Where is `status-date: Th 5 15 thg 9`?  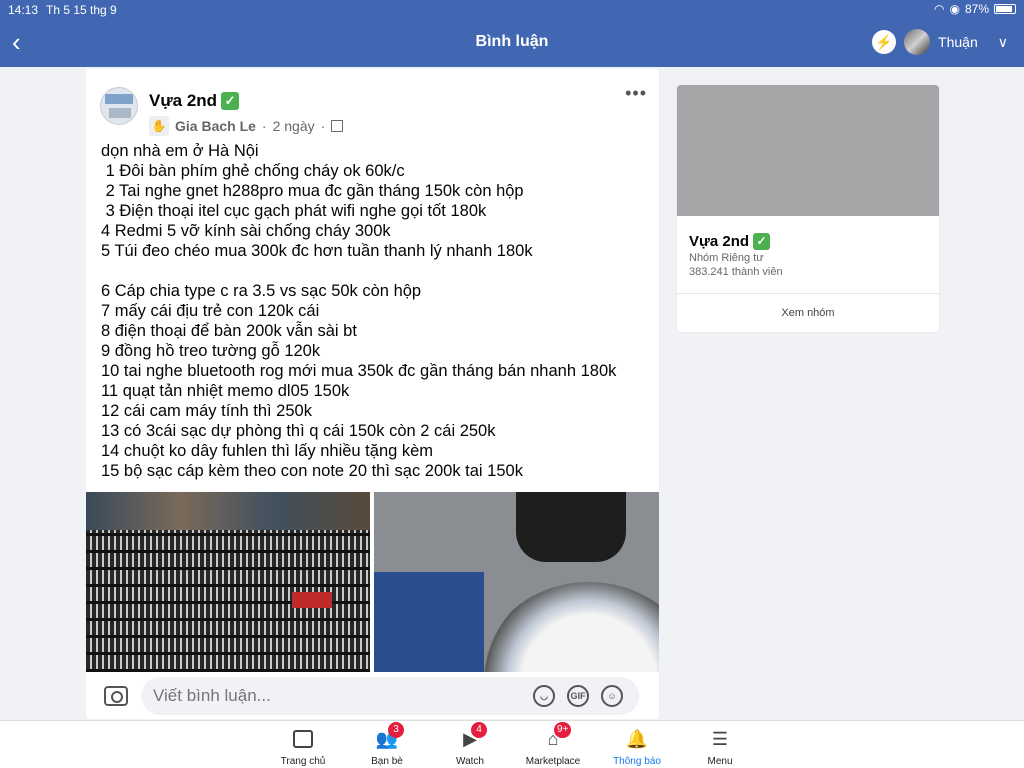
status-date: Th 5 15 thg 9 is located at coordinates (81, 10).